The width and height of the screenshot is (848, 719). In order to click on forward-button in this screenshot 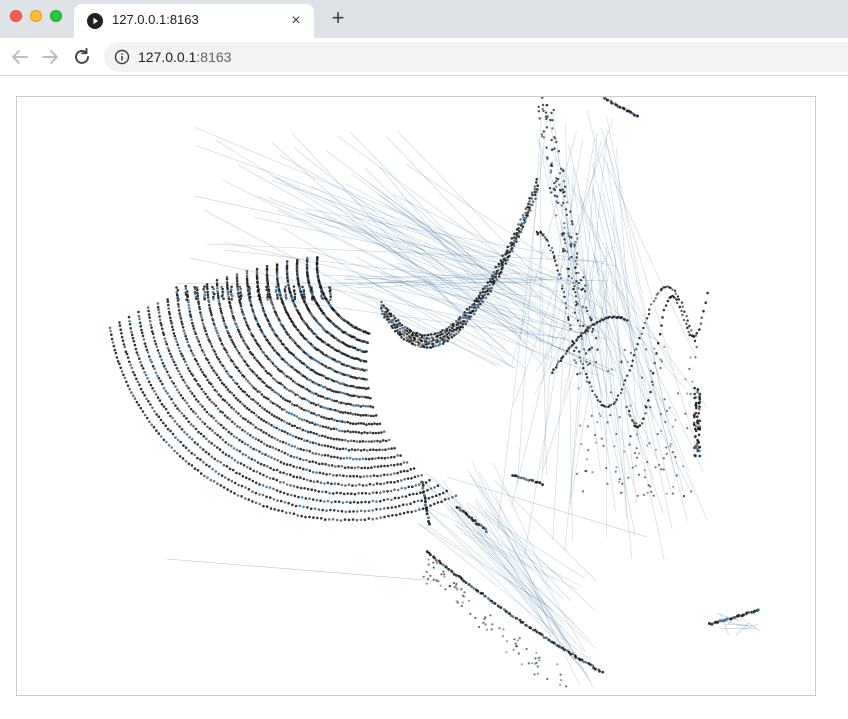, I will do `click(50, 57)`.